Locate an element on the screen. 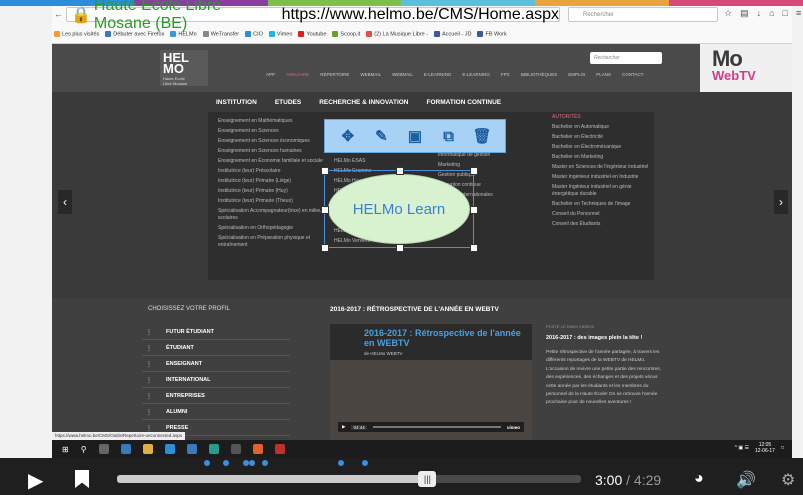 The height and width of the screenshot is (495, 803). bookmark-item: Débuter avec Firefox is located at coordinates (134, 33).